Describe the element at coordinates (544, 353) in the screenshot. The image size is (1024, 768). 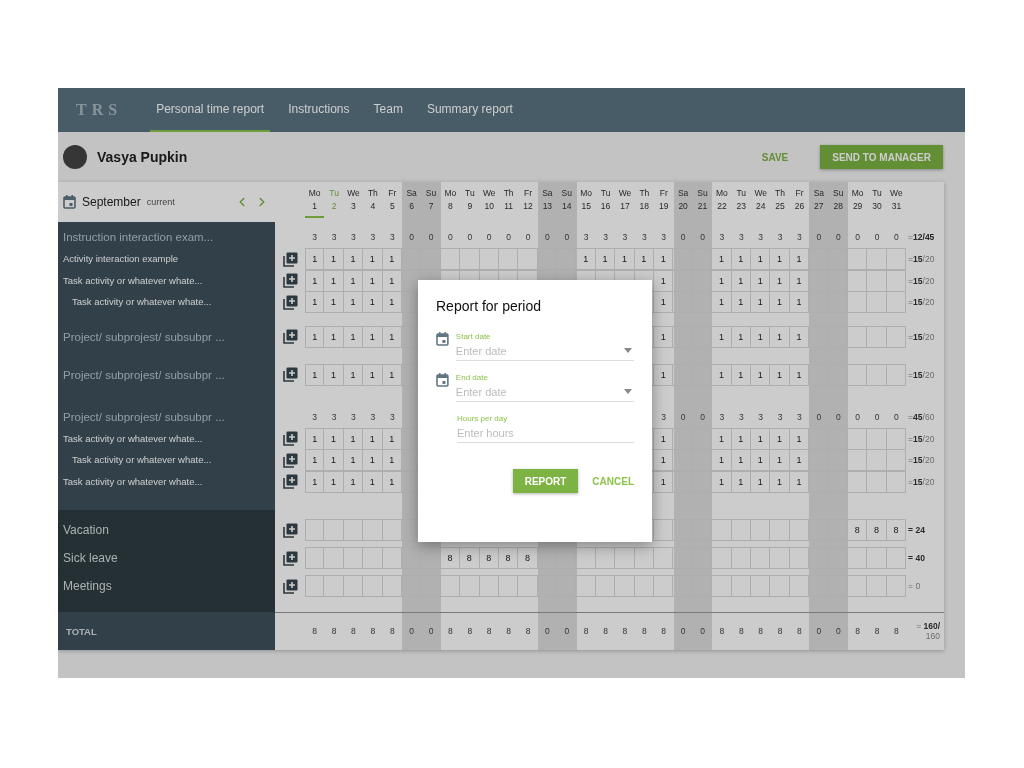
I see `date-field: Enter date` at that location.